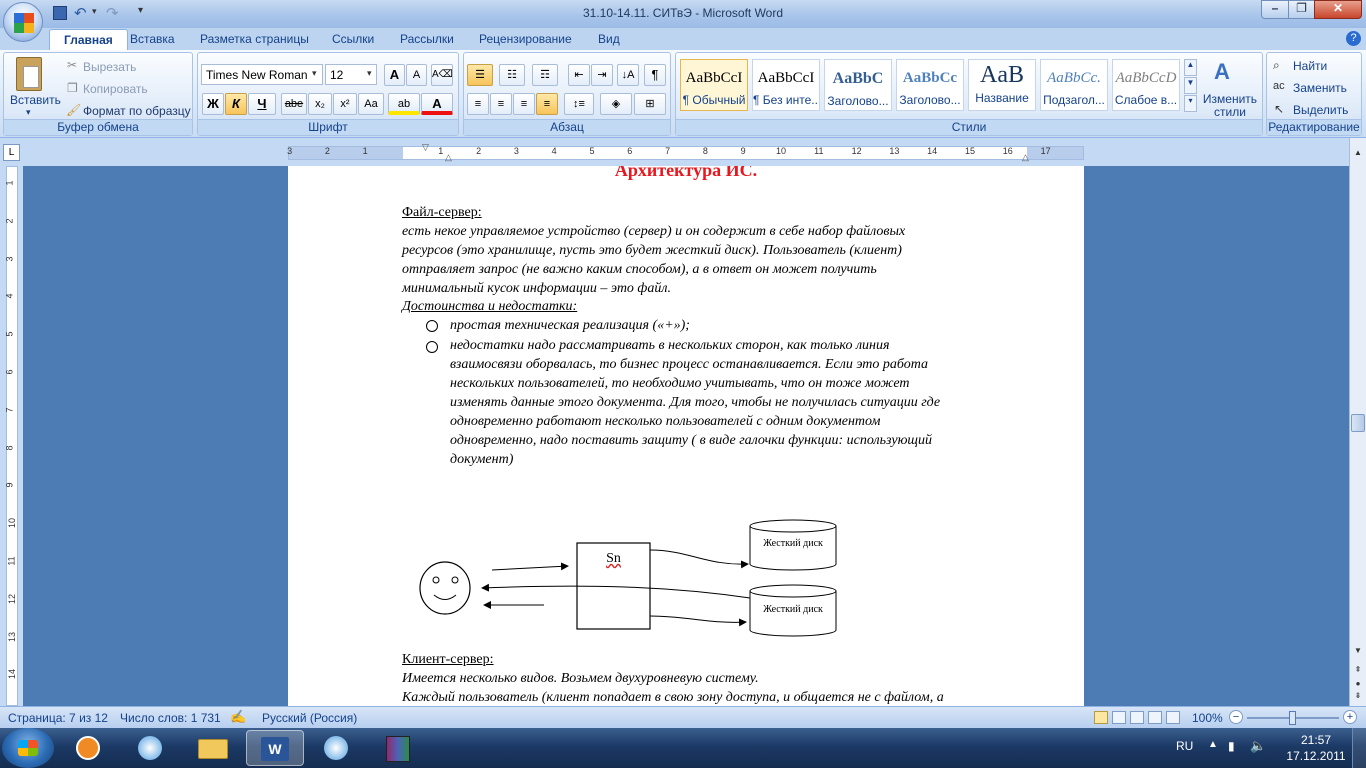 This screenshot has width=1366, height=768. I want to click on font-family-dropdown-icon: ▾, so click(314, 73).